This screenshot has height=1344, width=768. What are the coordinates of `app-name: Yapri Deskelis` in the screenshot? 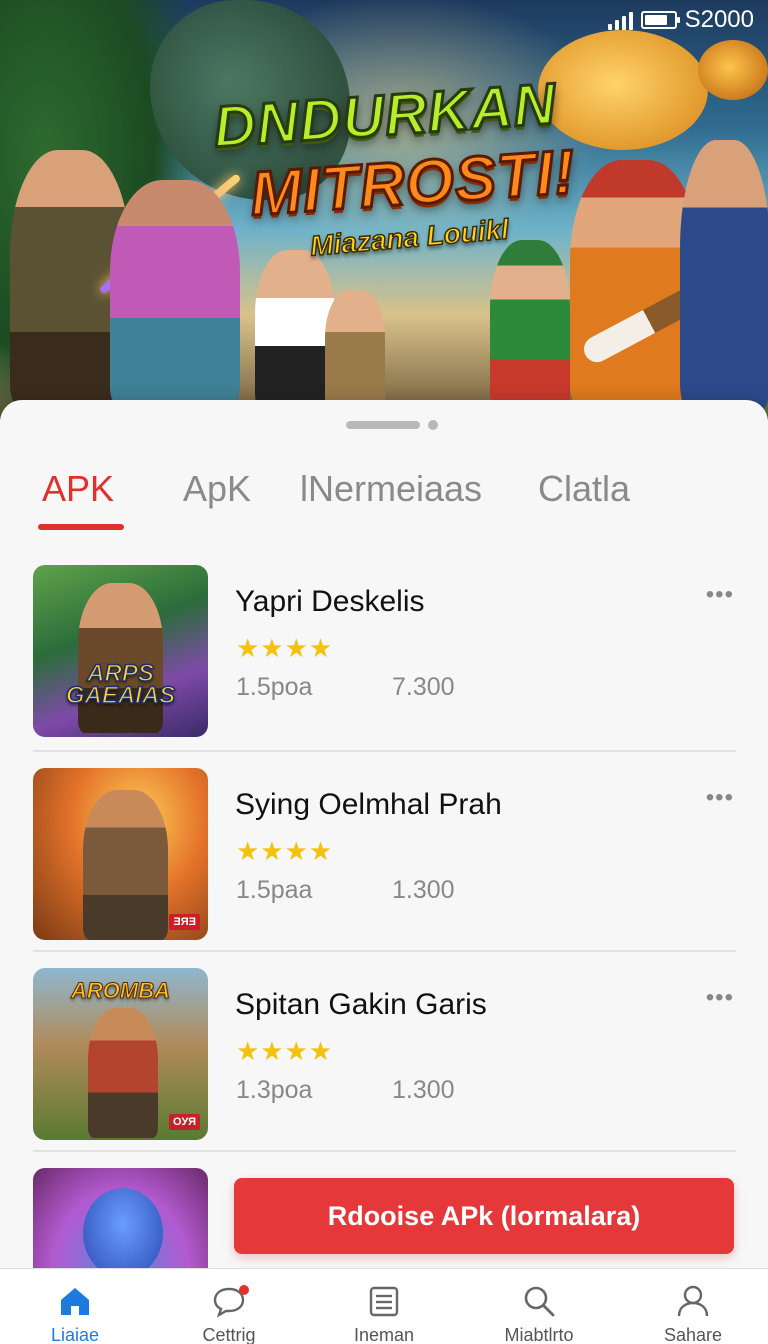 It's located at (330, 602).